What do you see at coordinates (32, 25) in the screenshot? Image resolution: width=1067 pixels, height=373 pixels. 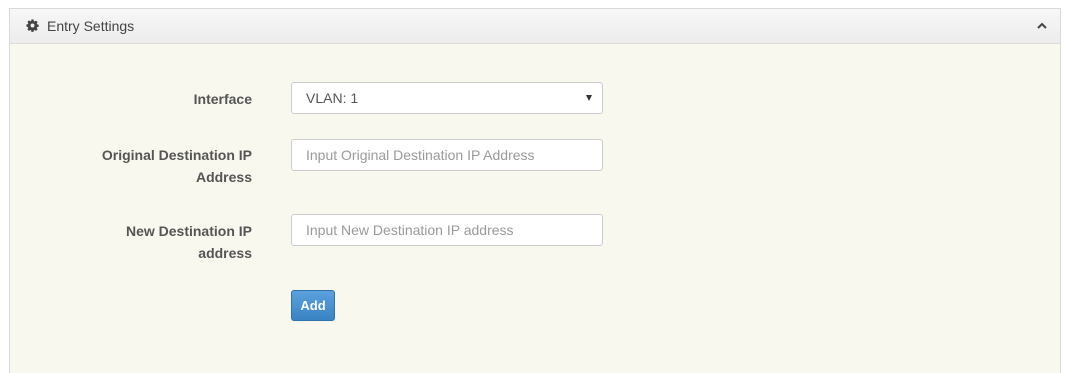 I see `gear-icon` at bounding box center [32, 25].